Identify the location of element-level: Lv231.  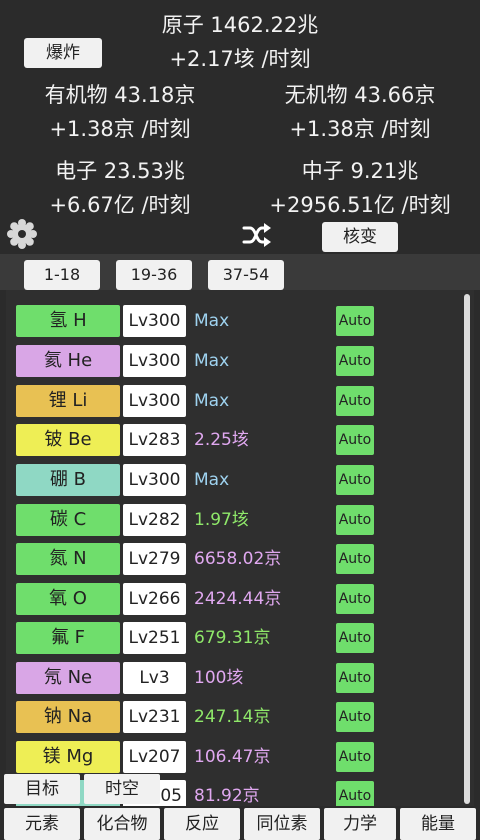
(154, 717).